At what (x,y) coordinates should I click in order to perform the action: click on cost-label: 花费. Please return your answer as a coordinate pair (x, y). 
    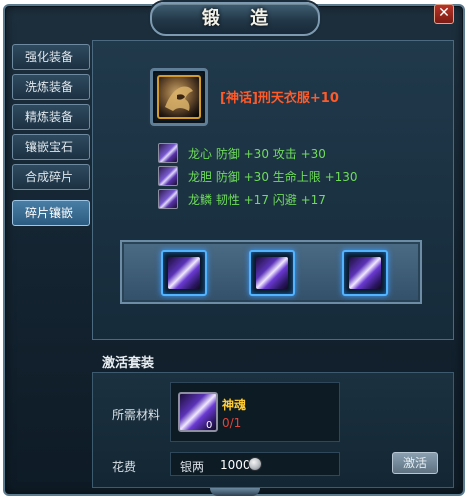
    Looking at the image, I should click on (124, 467).